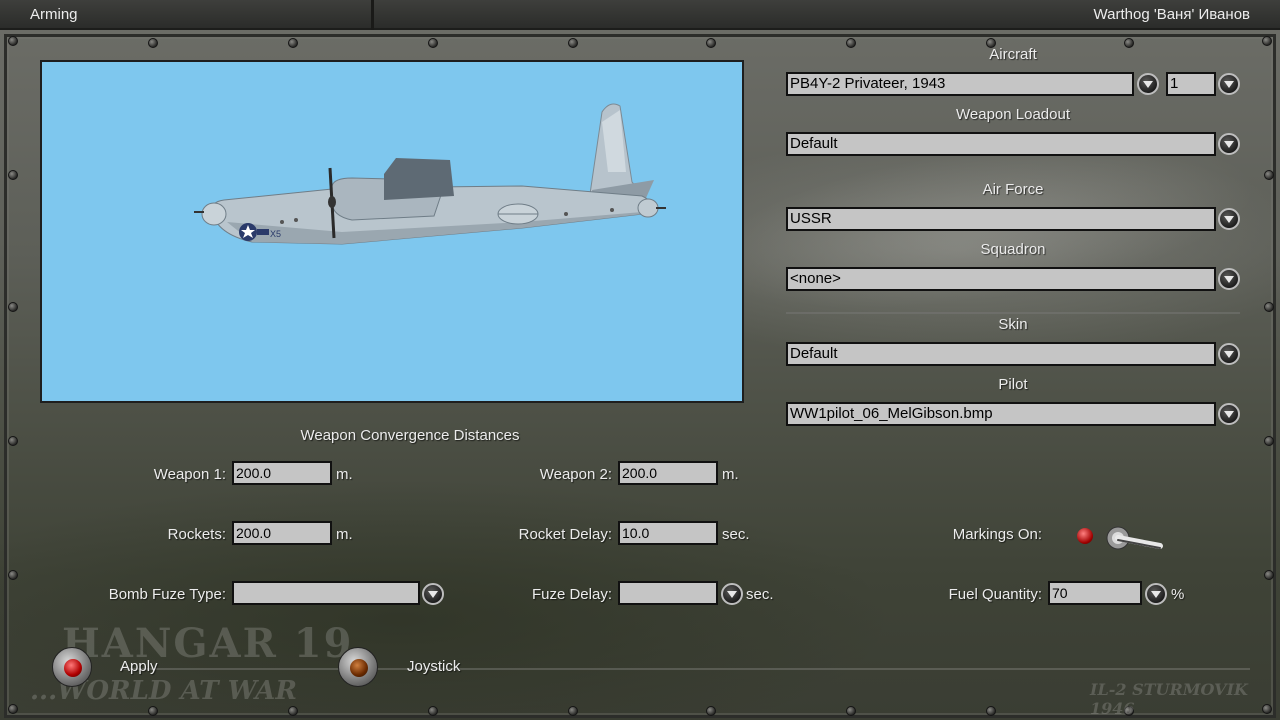 The width and height of the screenshot is (1280, 720). Describe the element at coordinates (1191, 84) in the screenshot. I see `aircraft-count-select: 1` at that location.